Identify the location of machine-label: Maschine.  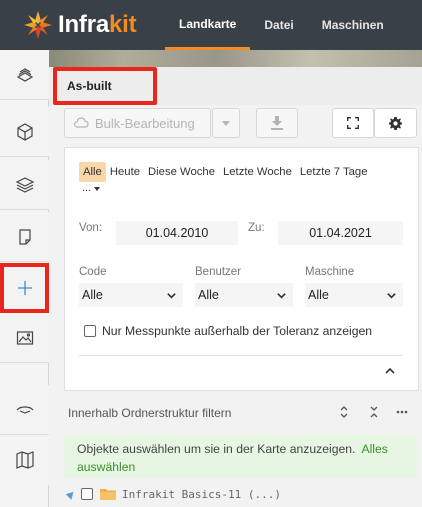
(330, 272).